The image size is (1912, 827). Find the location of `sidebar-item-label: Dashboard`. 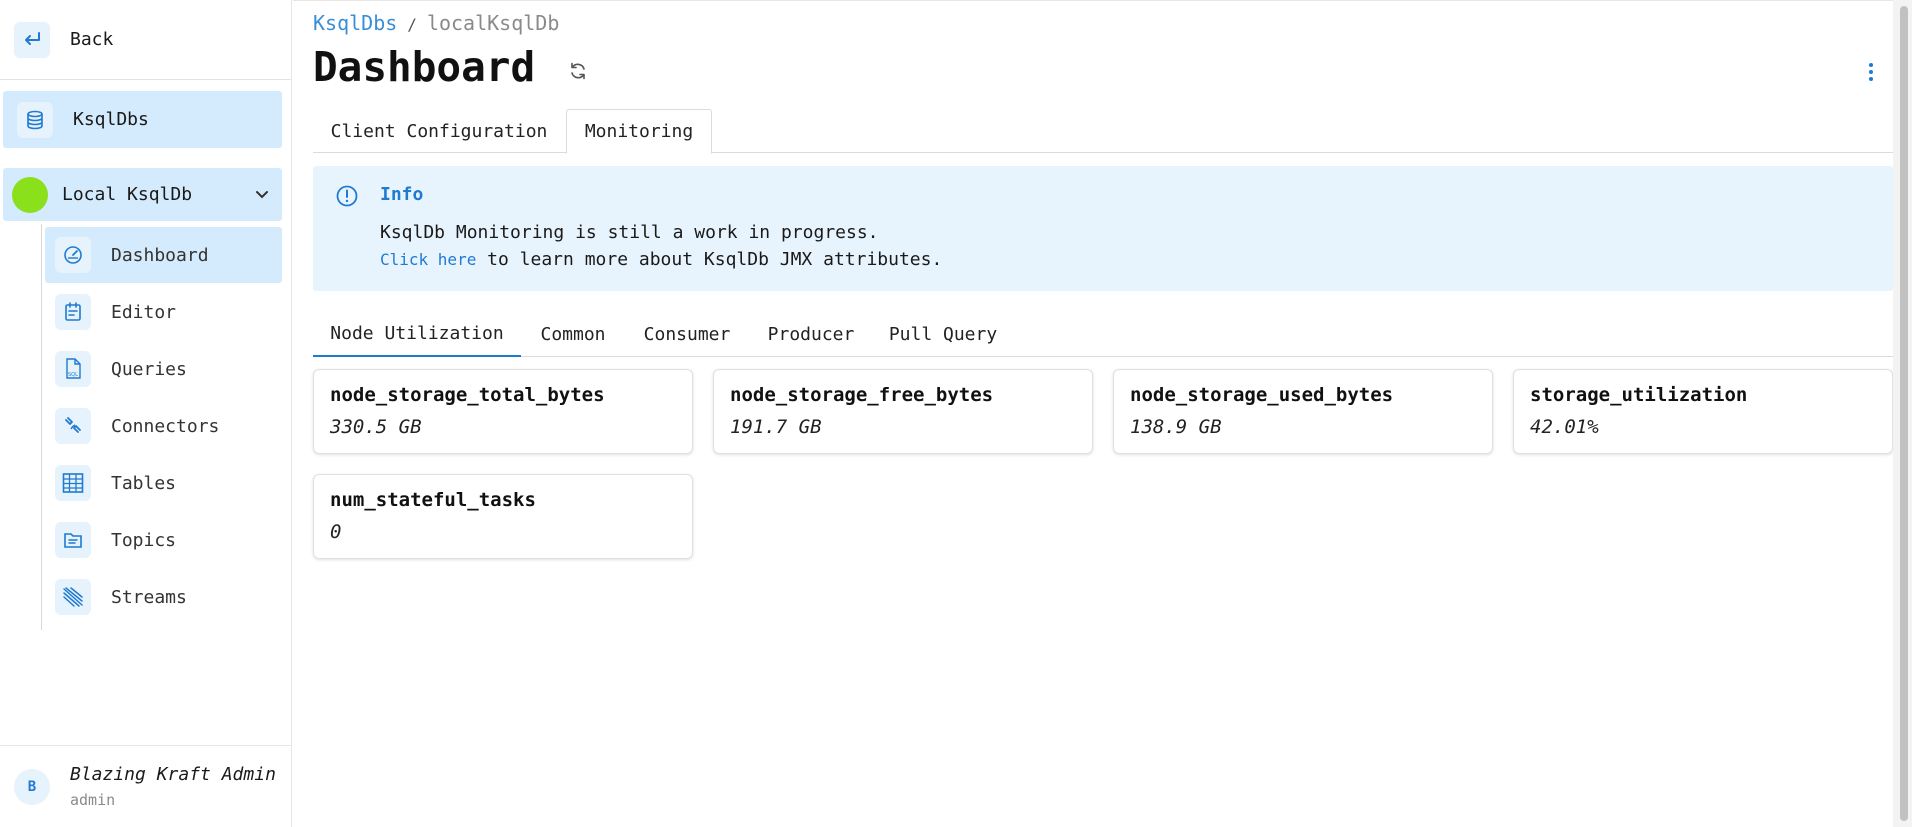

sidebar-item-label: Dashboard is located at coordinates (160, 255).